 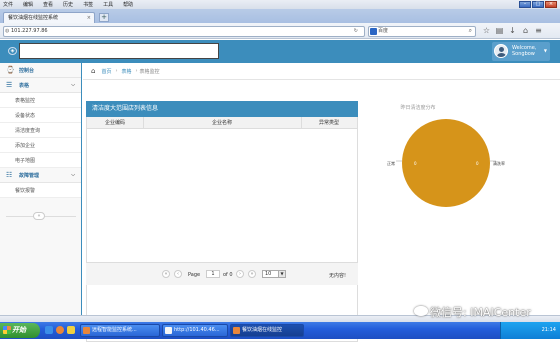 What do you see at coordinates (88, 4) in the screenshot?
I see `menu-bookmarks: 书签` at bounding box center [88, 4].